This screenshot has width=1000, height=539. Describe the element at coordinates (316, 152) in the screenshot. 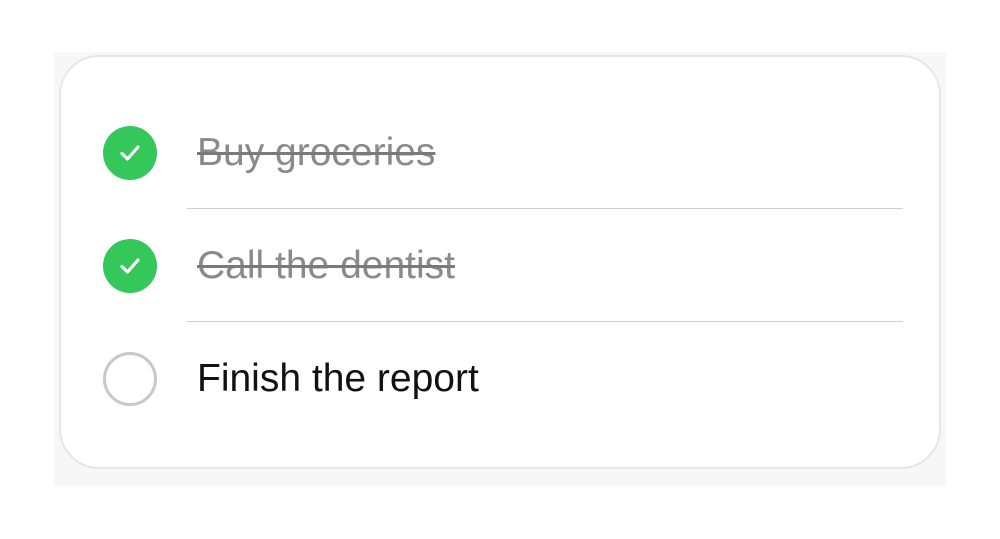

I see `todo-item-label: Buy groceries` at that location.